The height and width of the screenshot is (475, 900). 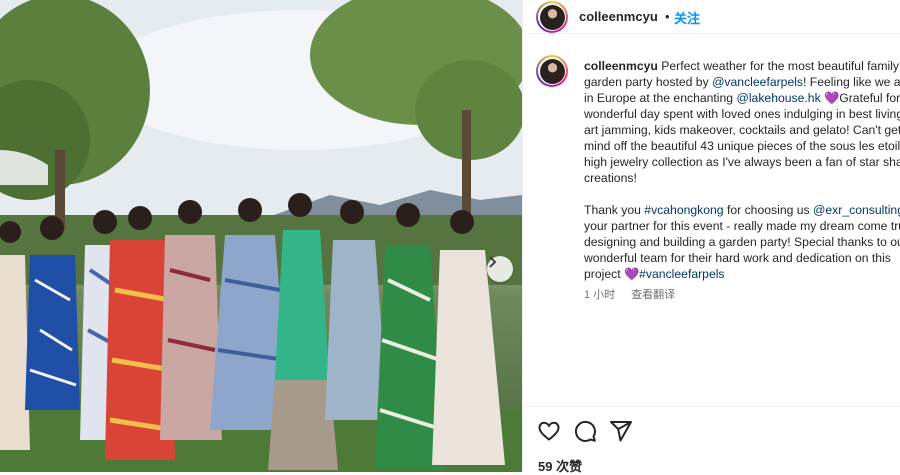 I want to click on hashtag-vancleefarpels: #vancleefarpels, so click(x=681, y=274).